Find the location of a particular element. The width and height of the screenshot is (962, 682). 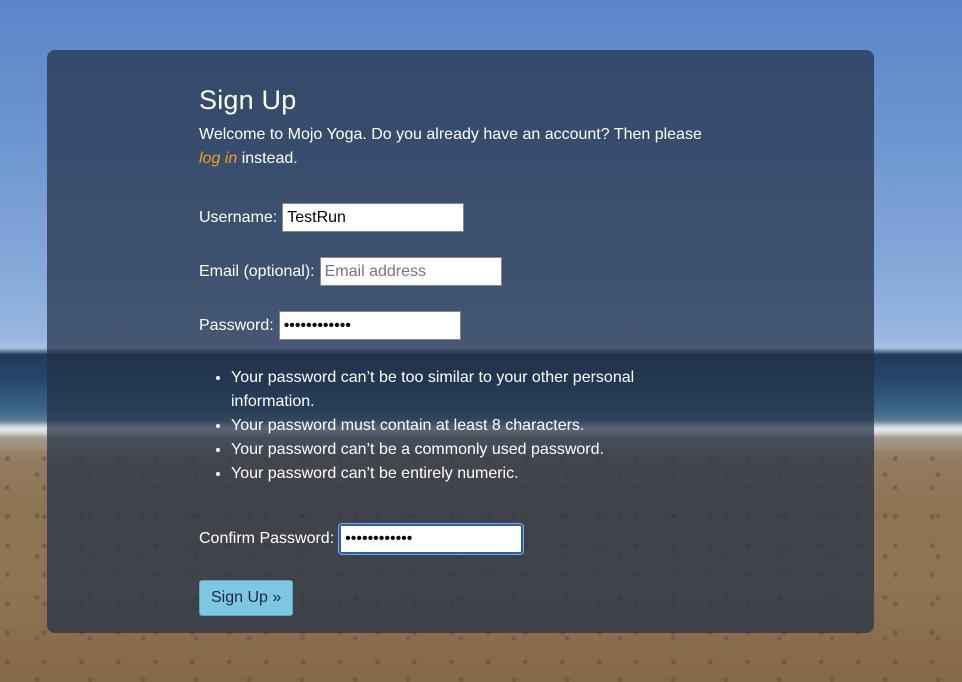

email-input is located at coordinates (410, 271).